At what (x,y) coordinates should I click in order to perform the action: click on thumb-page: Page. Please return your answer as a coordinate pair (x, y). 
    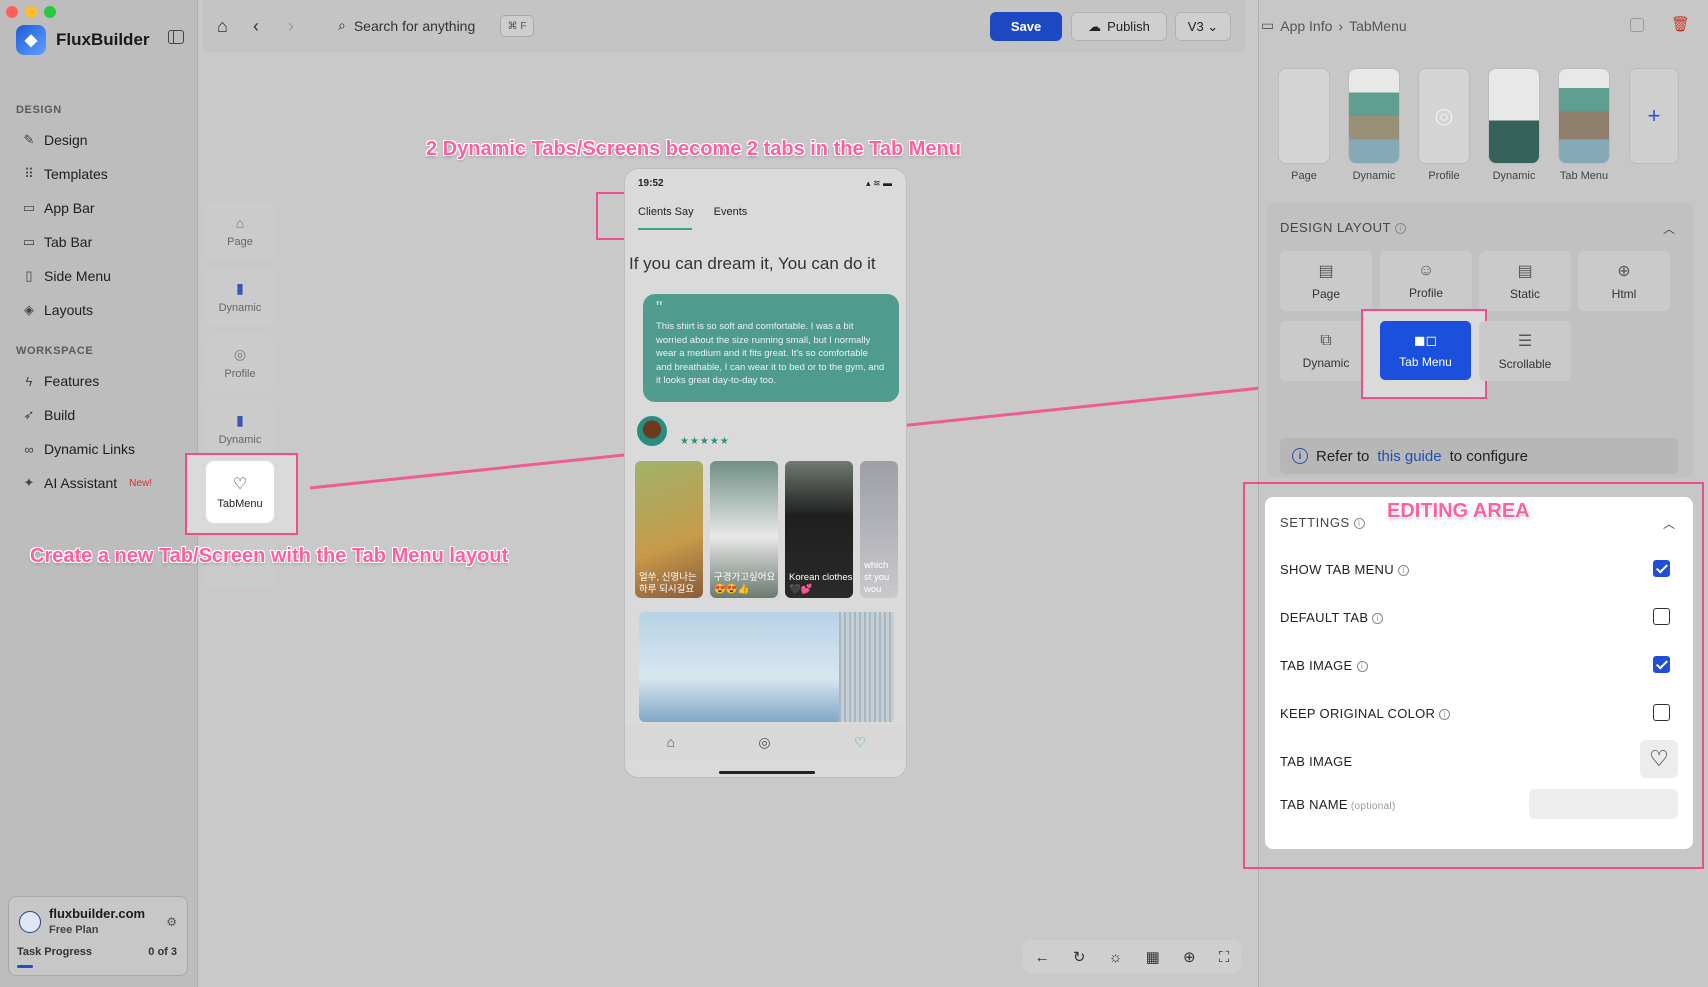
    Looking at the image, I should click on (1304, 125).